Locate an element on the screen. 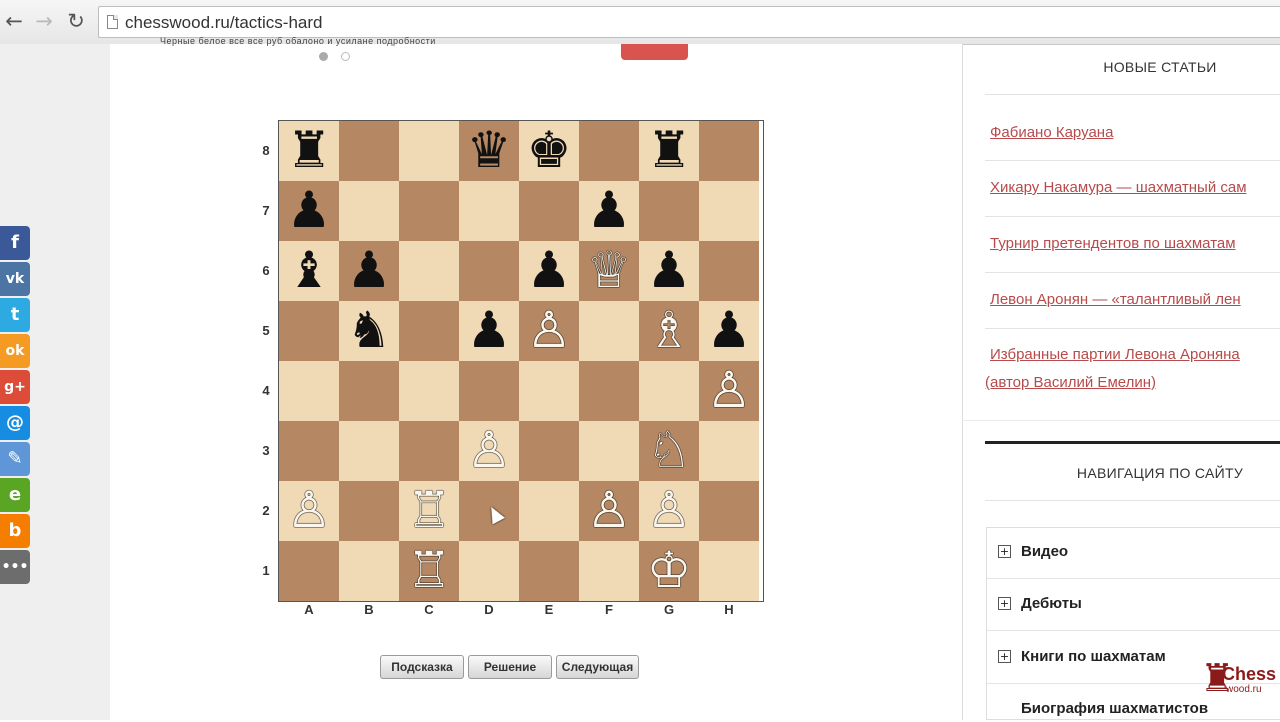 The height and width of the screenshot is (722, 1280). chesswood-logo: ♜ Chess wood.ru is located at coordinates (1238, 678).